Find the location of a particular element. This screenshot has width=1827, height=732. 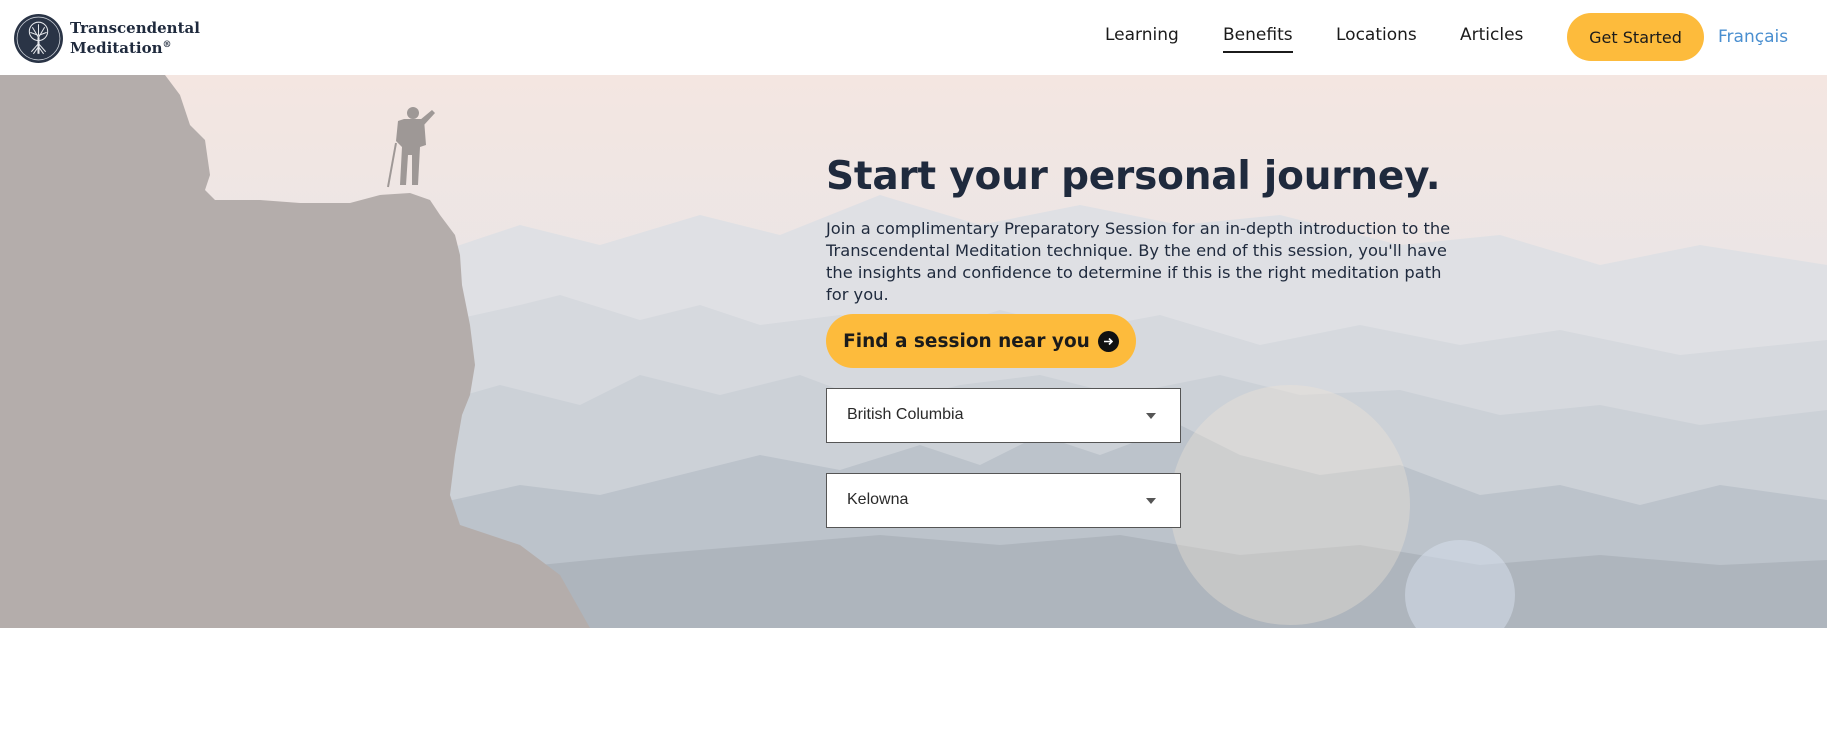

nav-item-benefits: Benefits is located at coordinates (1258, 39).